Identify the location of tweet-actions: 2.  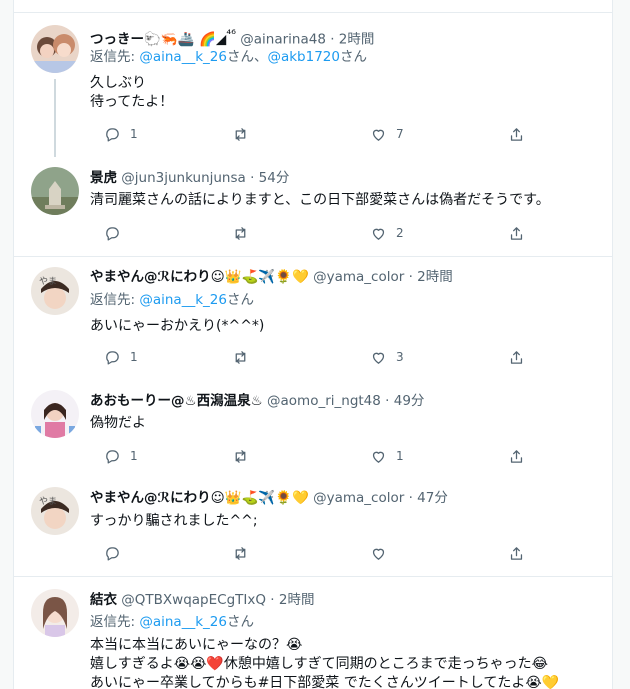
(310, 233).